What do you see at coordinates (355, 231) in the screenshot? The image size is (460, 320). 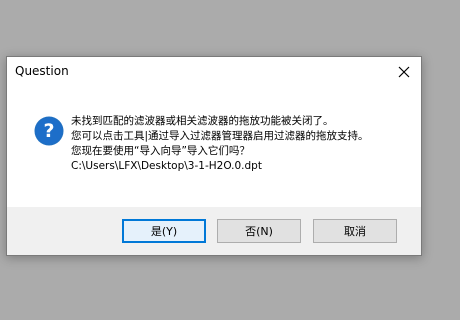 I see `cancel-button: 取消` at bounding box center [355, 231].